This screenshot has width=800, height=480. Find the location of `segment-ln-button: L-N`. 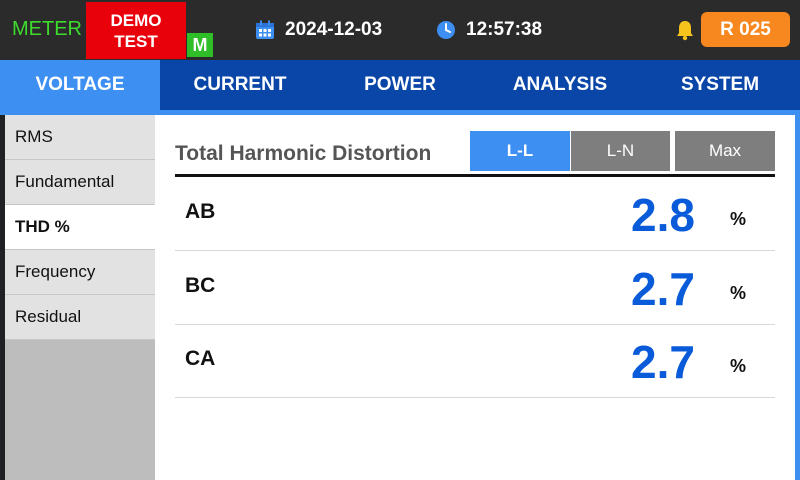

segment-ln-button: L-N is located at coordinates (620, 151).